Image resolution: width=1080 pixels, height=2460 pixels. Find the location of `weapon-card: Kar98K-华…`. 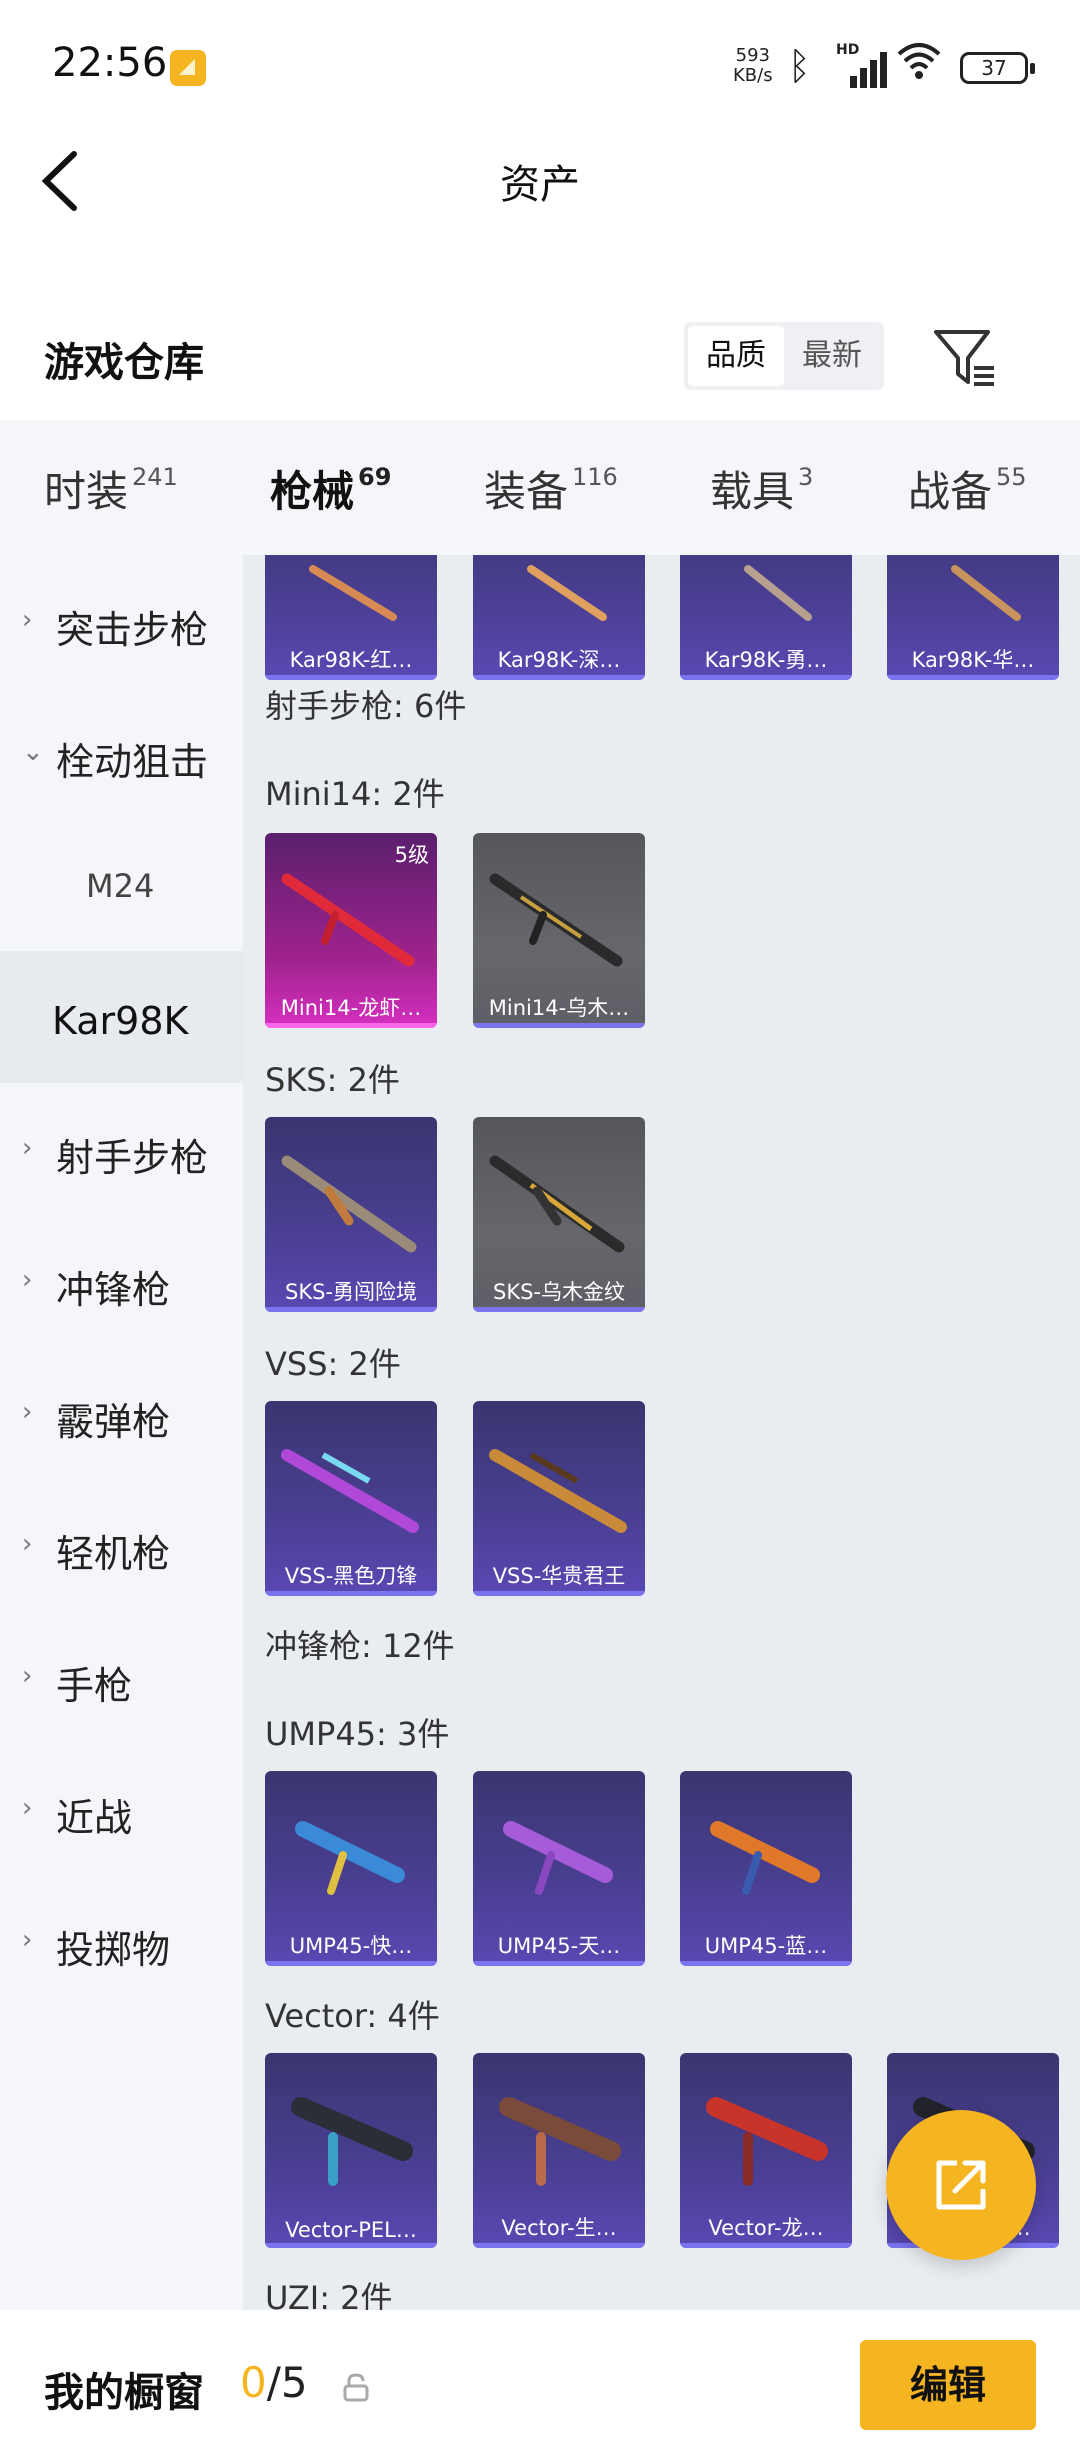

weapon-card: Kar98K-华… is located at coordinates (973, 617).